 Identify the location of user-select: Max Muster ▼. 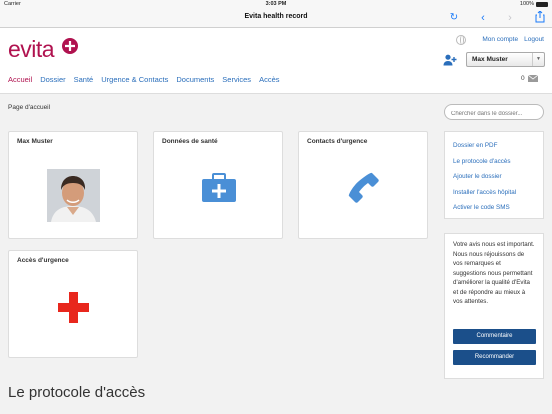
(505, 59).